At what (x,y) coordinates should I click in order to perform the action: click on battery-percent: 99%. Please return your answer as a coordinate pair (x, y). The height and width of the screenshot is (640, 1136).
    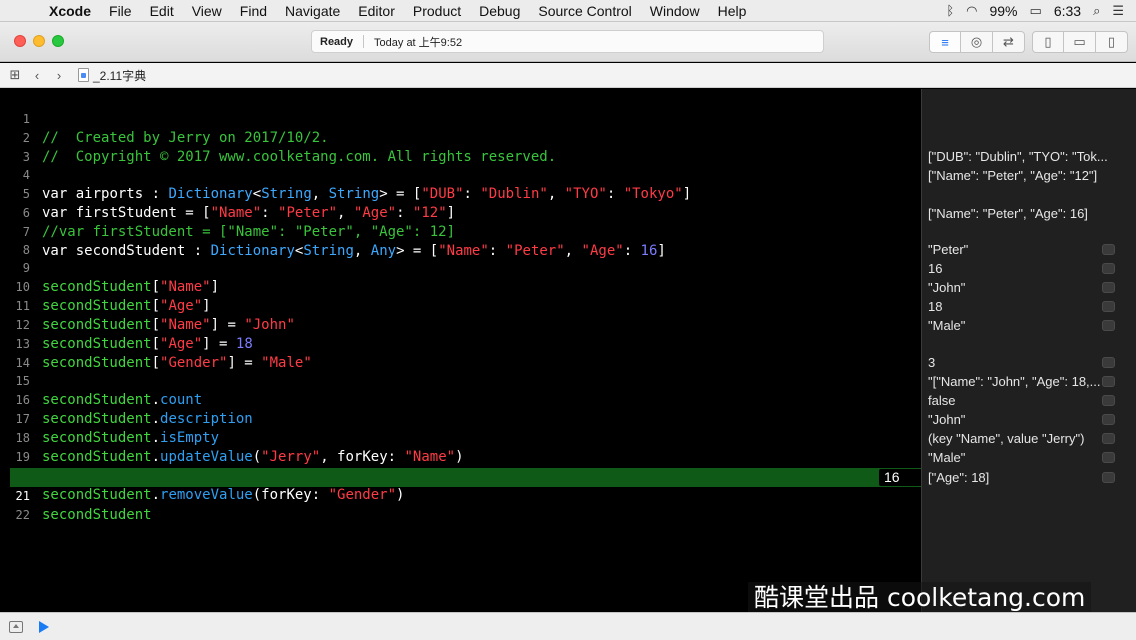
    Looking at the image, I should click on (1003, 10).